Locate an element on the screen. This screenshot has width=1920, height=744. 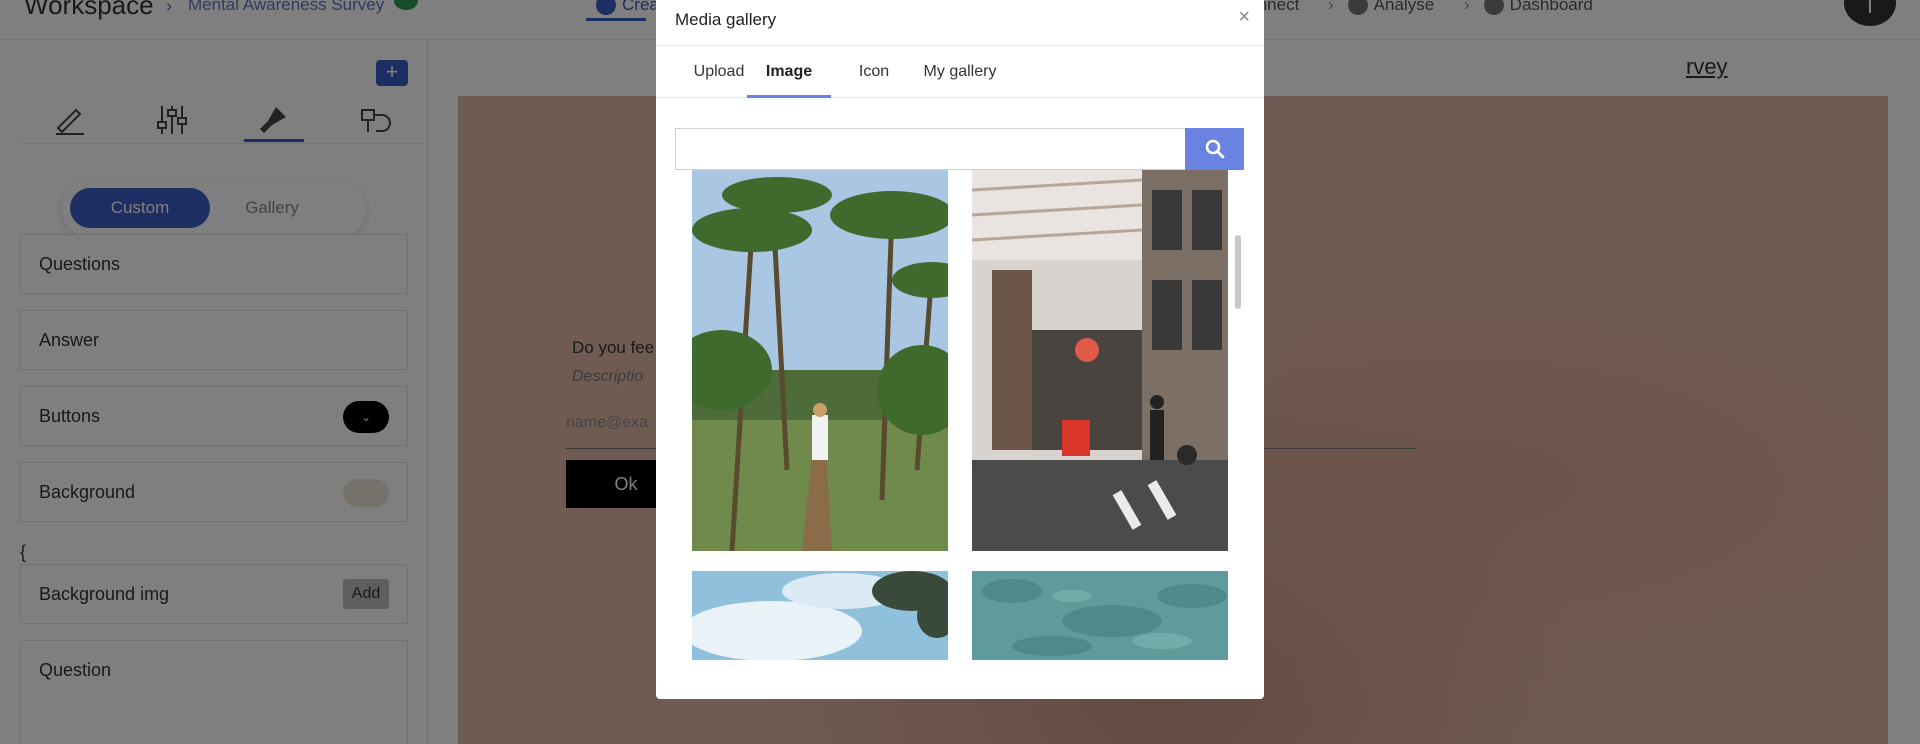
palm-trees-image is located at coordinates (820, 360).